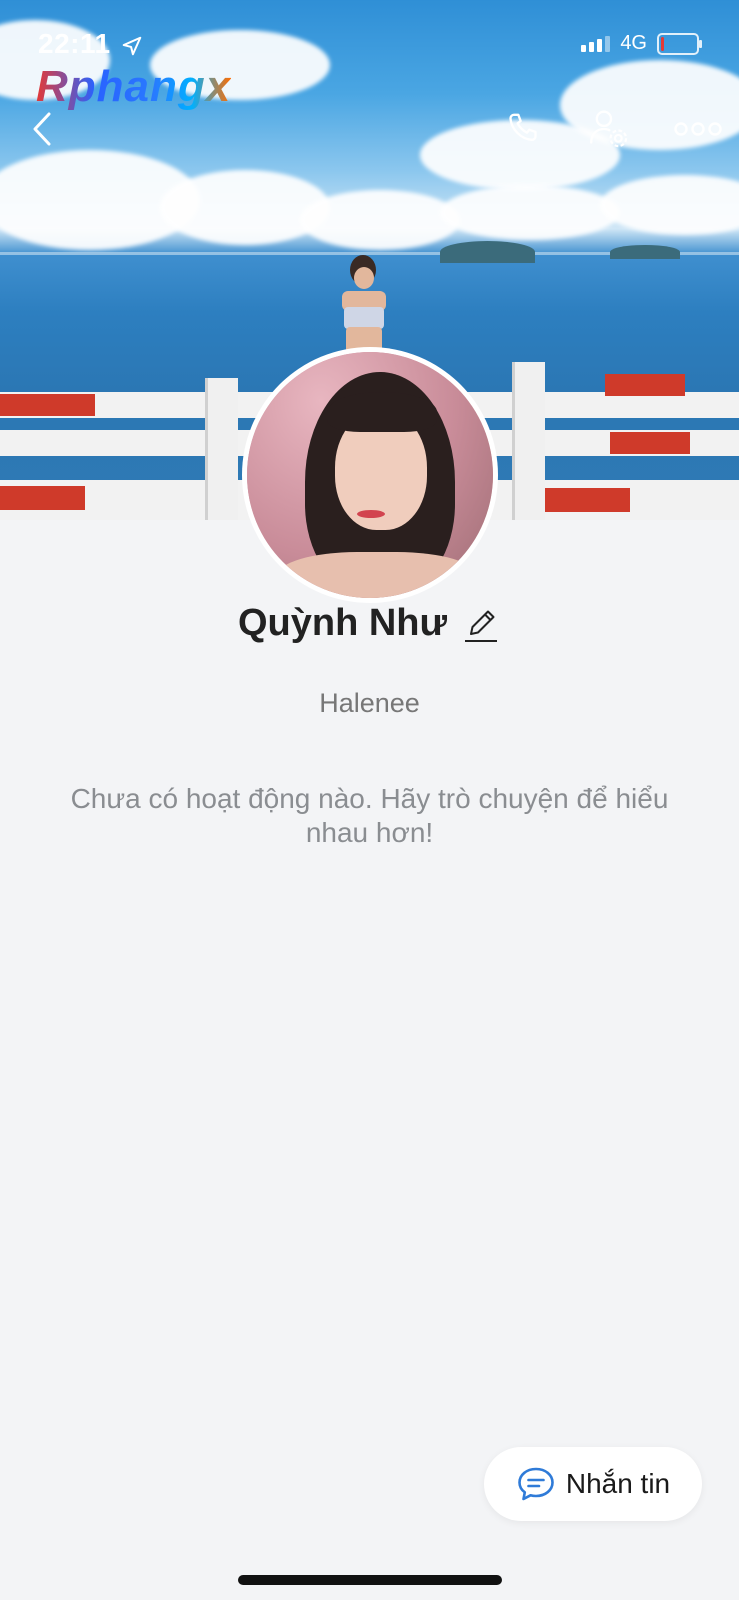 This screenshot has height=1600, width=739. I want to click on network-type: 4G, so click(633, 43).